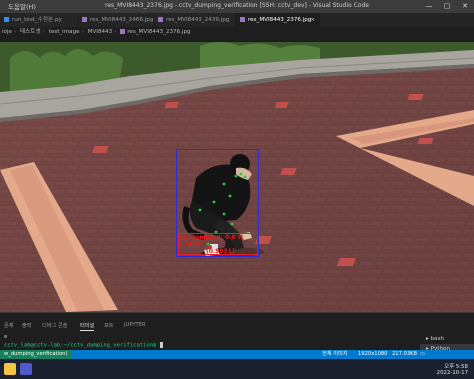 This screenshot has height=379, width=474. Describe the element at coordinates (220, 251) in the screenshot. I see `detection-confidence: (0.9931)` at that location.